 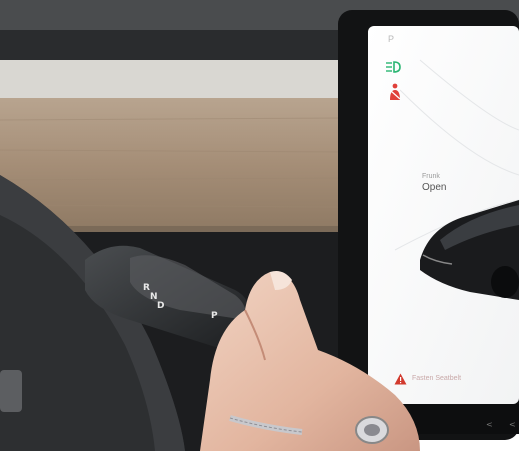 What do you see at coordinates (437, 378) in the screenshot?
I see `alert-text: Fasten Seatbelt` at bounding box center [437, 378].